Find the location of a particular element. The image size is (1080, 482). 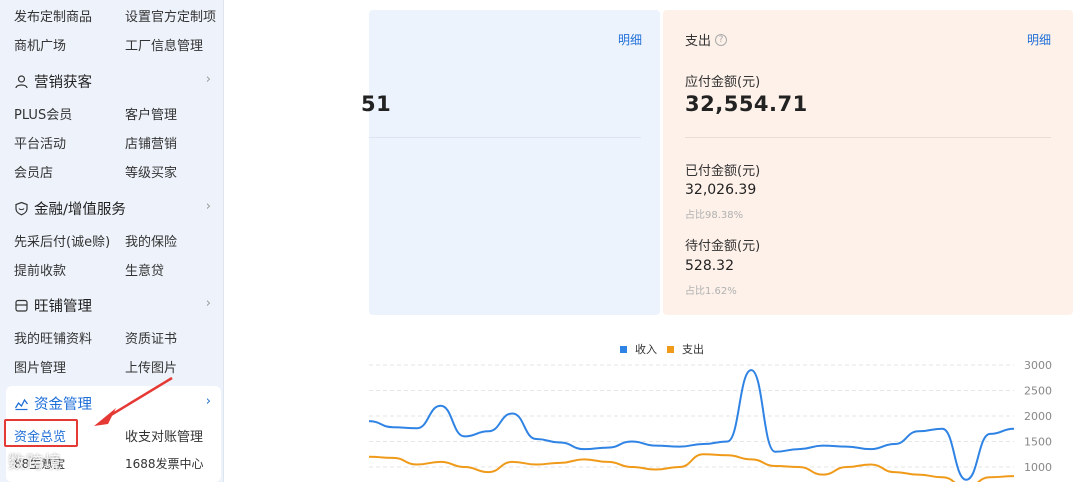

expense-title: 支出 ? is located at coordinates (706, 39).